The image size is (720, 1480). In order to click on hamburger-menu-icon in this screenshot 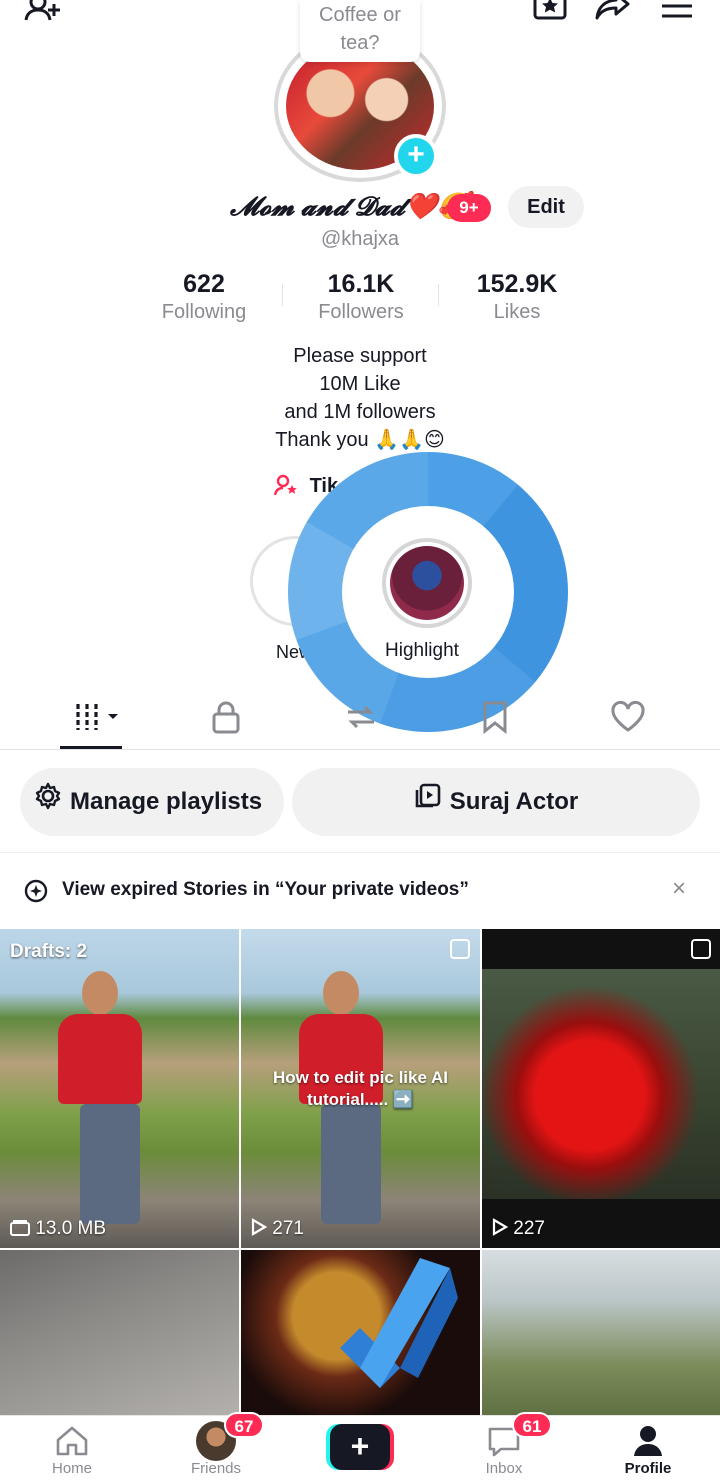, I will do `click(677, 11)`.